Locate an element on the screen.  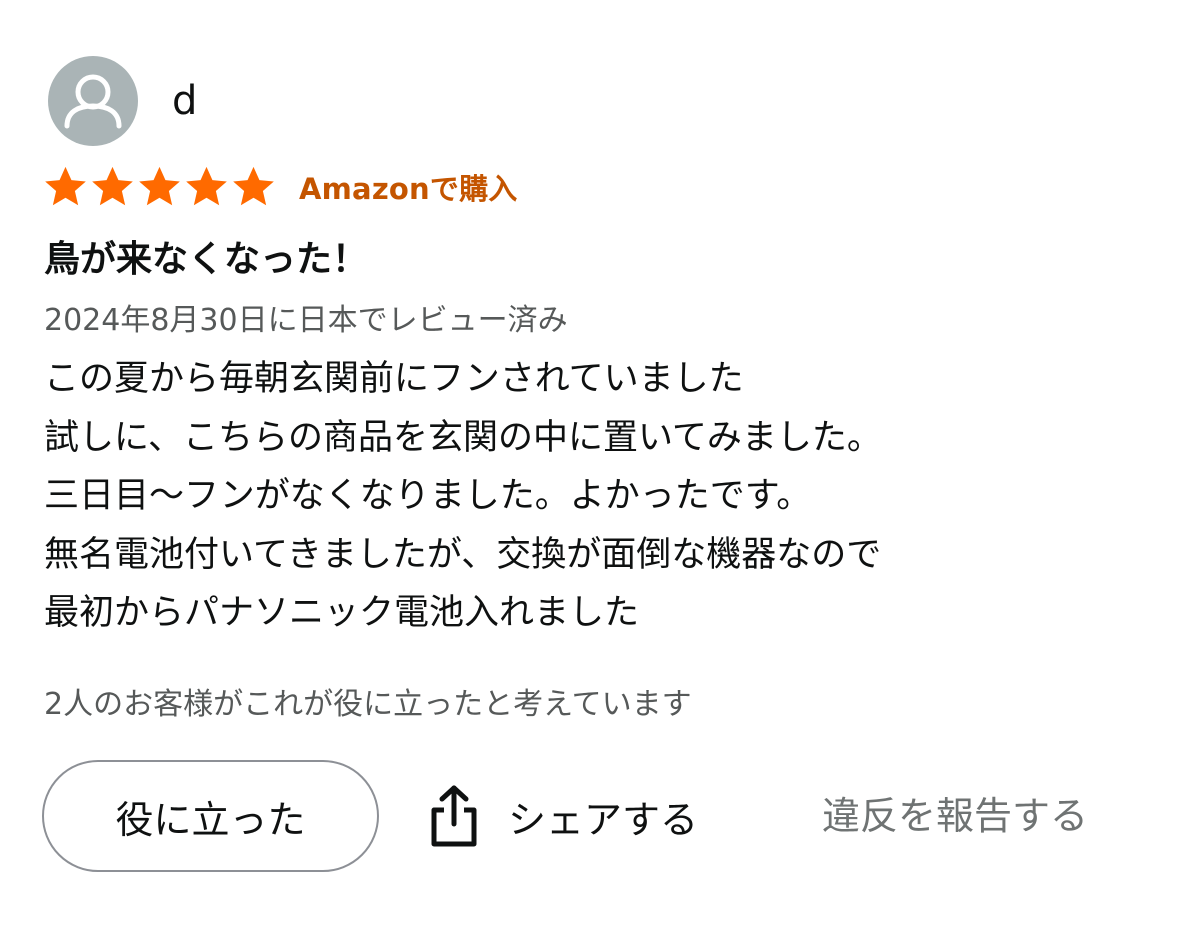
person-silhouette-icon is located at coordinates (93, 101).